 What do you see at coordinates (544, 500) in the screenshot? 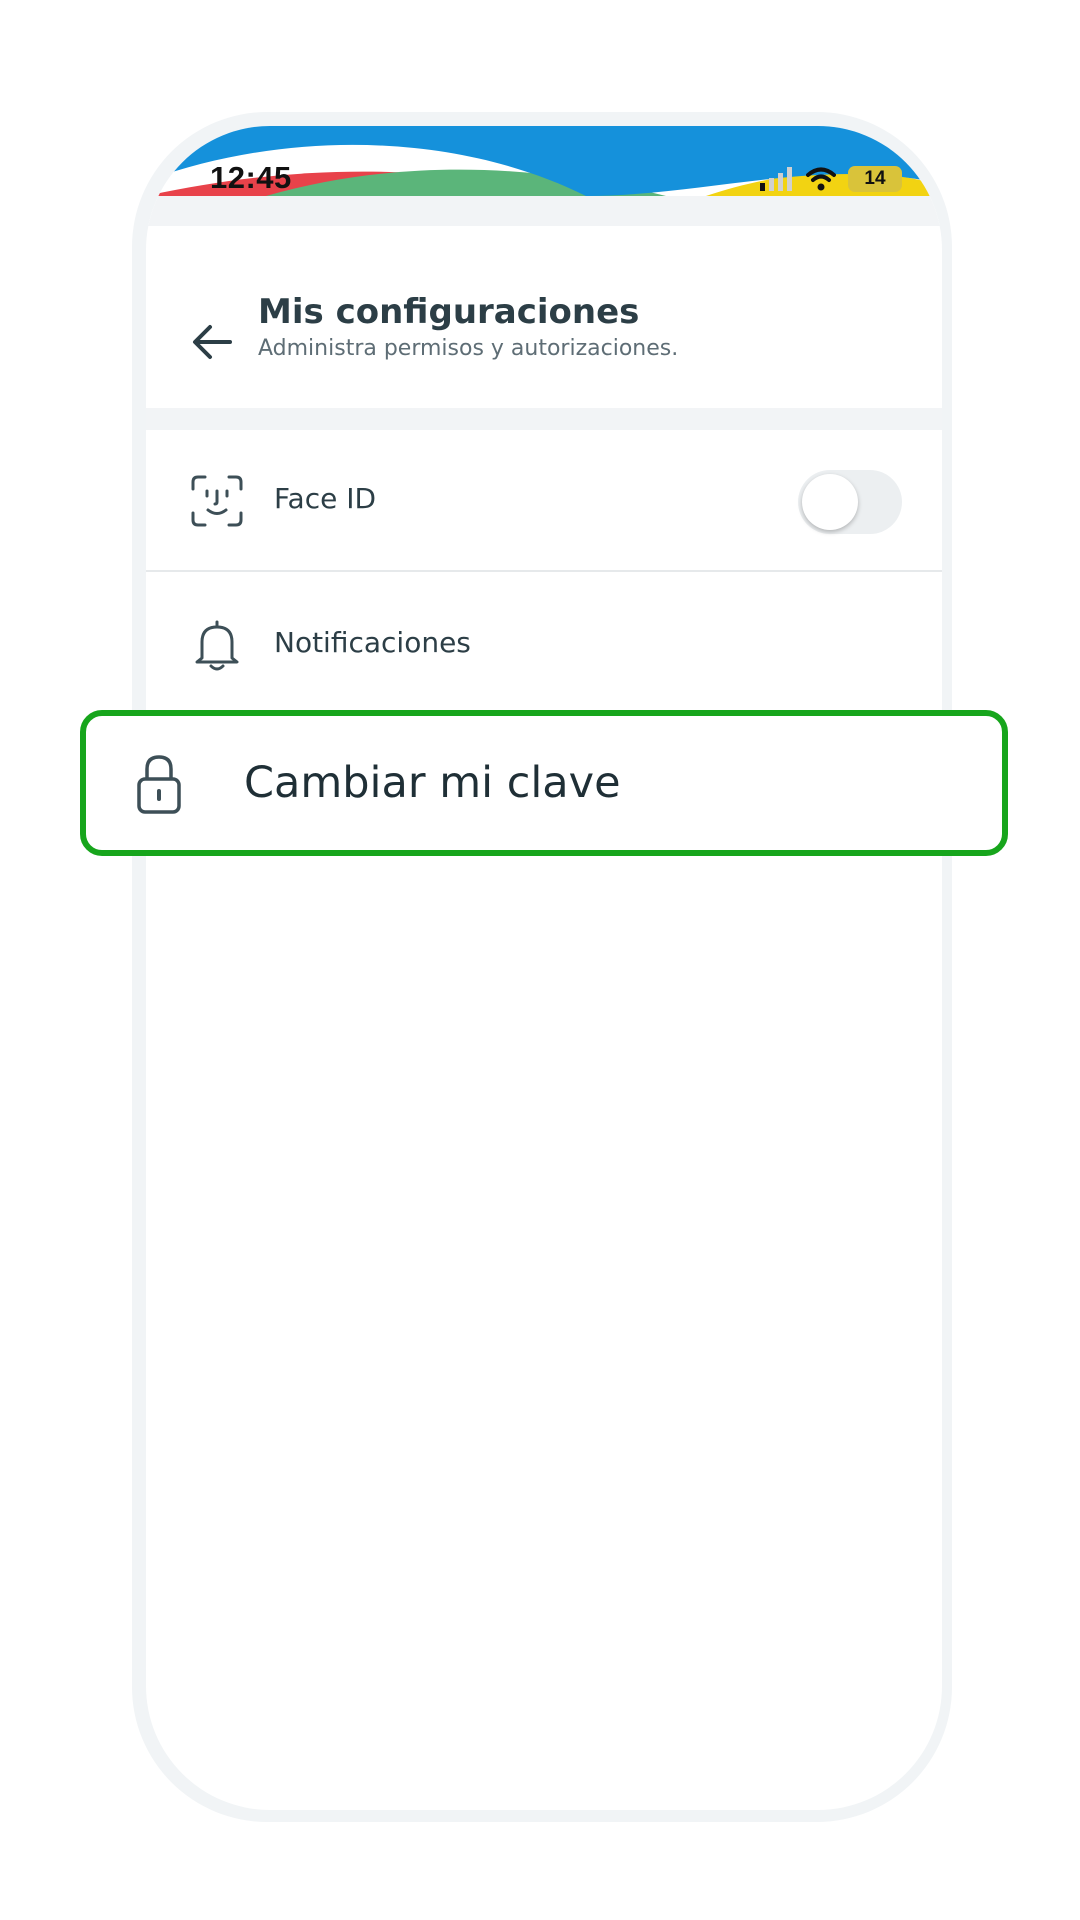
I see `settings-row-face-id: Face ID` at bounding box center [544, 500].